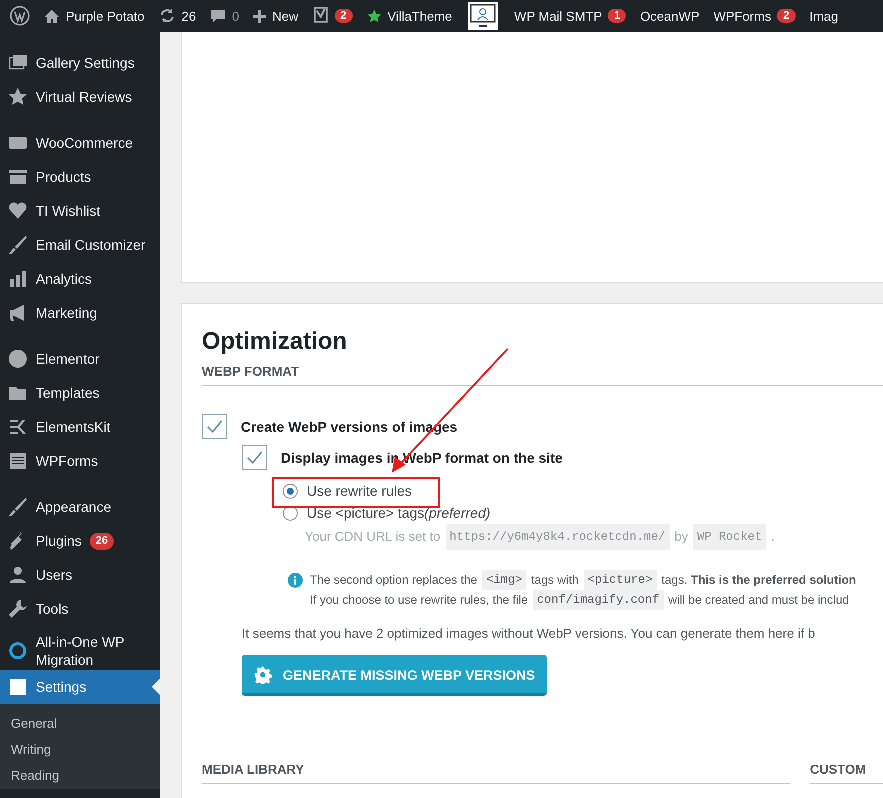 Image resolution: width=883 pixels, height=798 pixels. I want to click on heart-icon, so click(18, 211).